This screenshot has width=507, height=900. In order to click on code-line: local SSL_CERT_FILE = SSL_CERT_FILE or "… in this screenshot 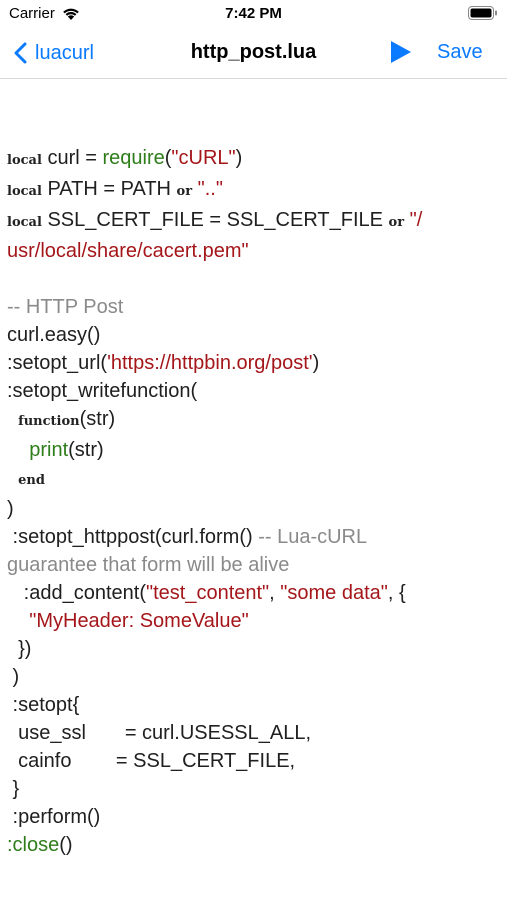, I will do `click(215, 220)`.